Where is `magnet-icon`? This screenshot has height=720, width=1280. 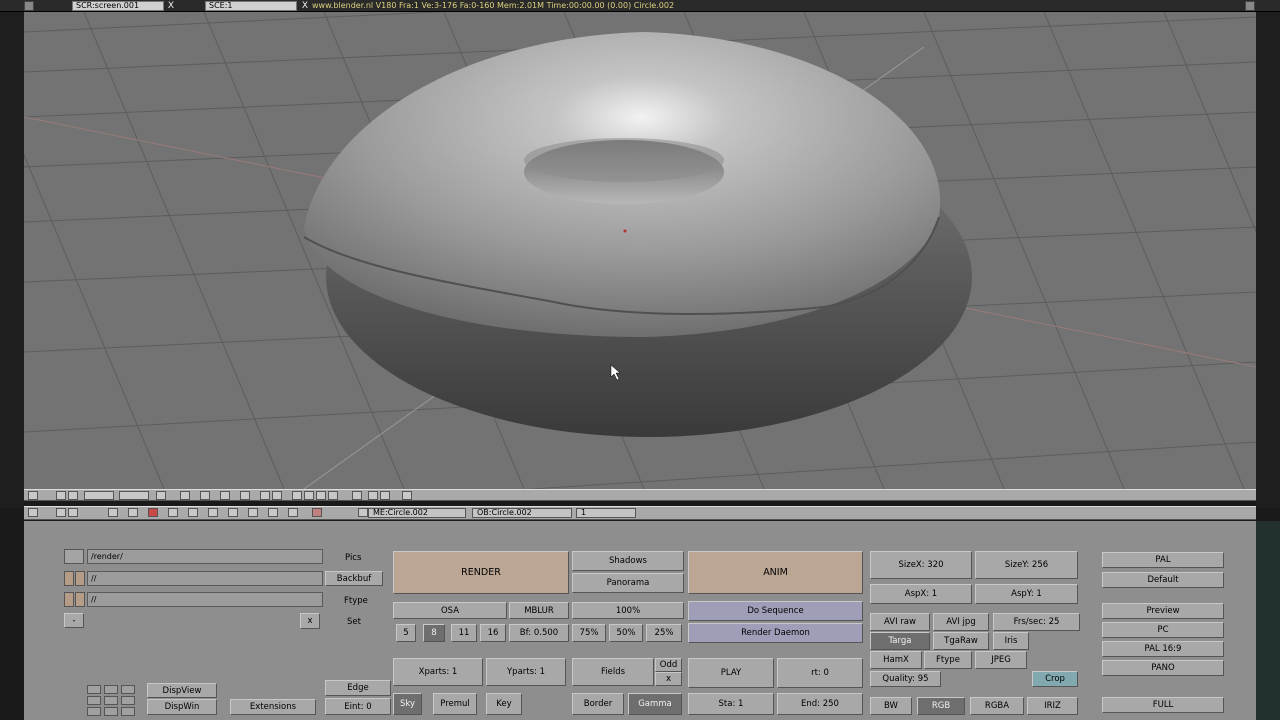
magnet-icon is located at coordinates (297, 495).